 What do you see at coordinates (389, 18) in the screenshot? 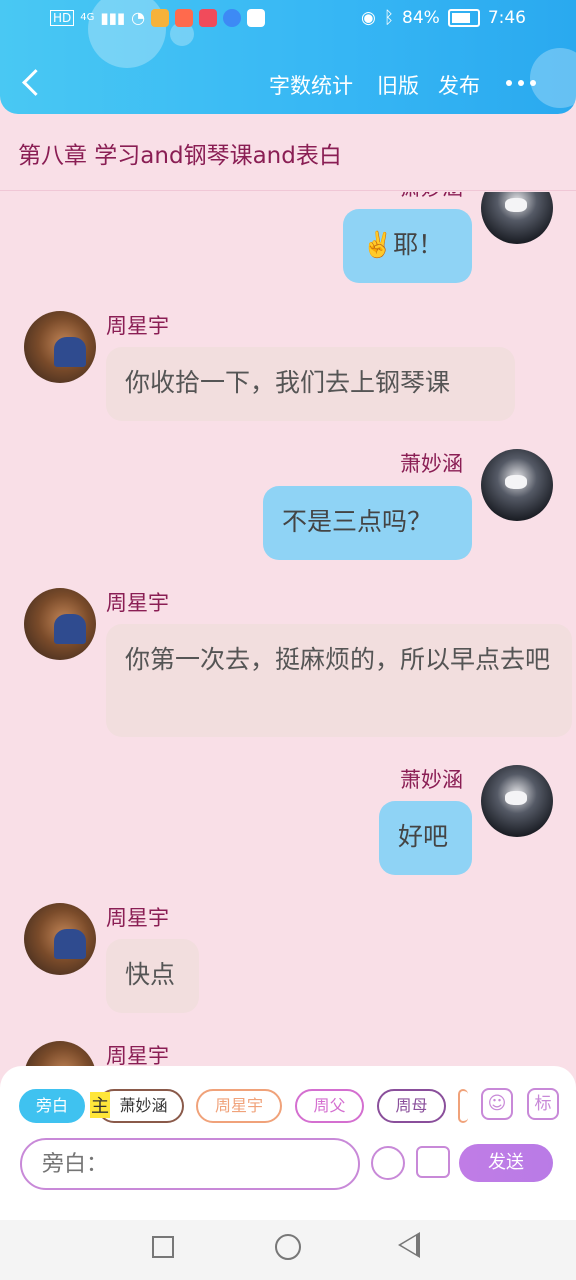
I see `bluetooth-icon: ᛒ` at bounding box center [389, 18].